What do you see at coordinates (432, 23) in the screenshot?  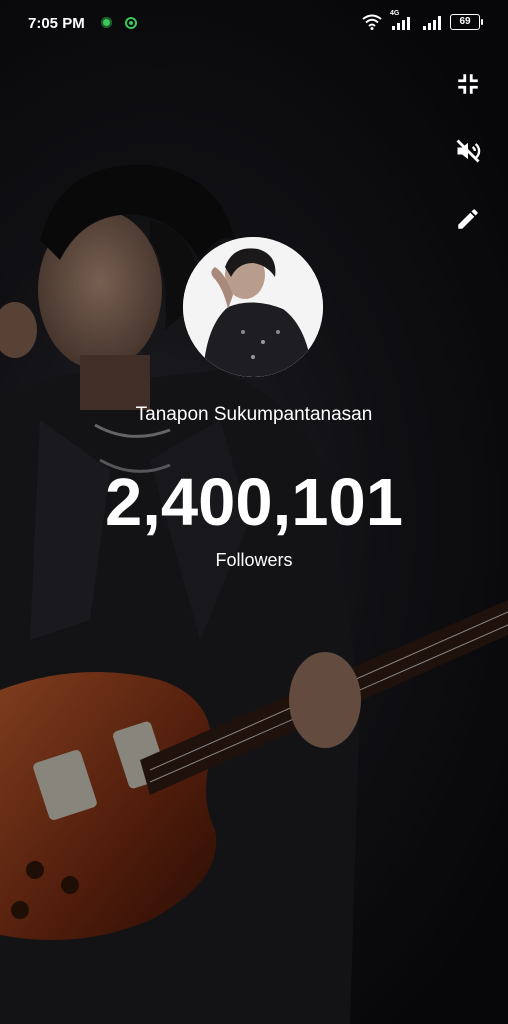 I see `signal-icon` at bounding box center [432, 23].